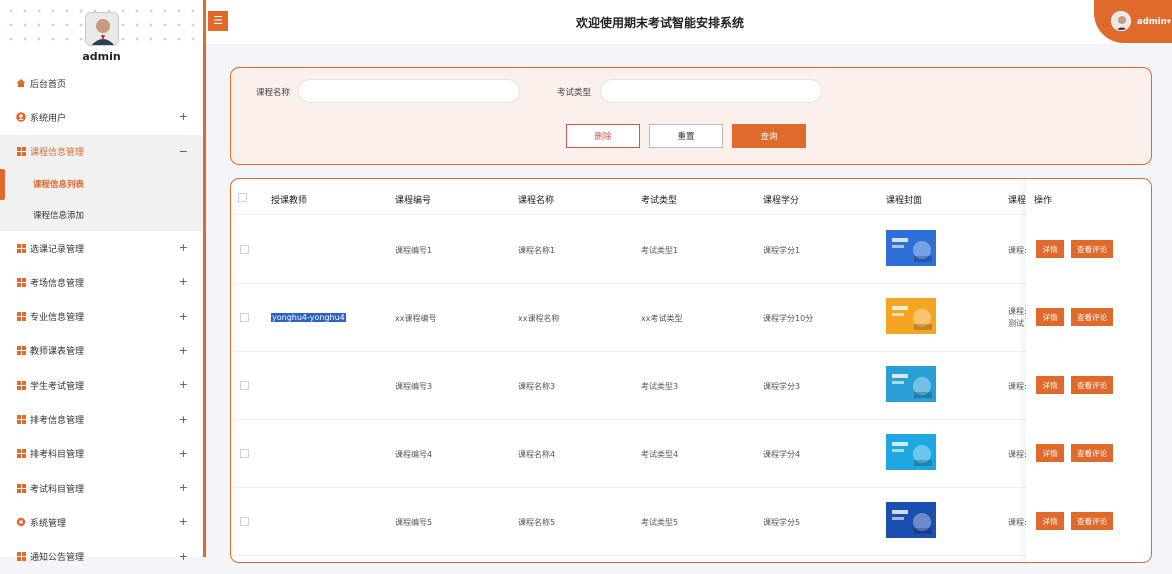 This screenshot has height=574, width=1172. I want to click on sidebar-item-label: 考场信息管理, so click(57, 283).